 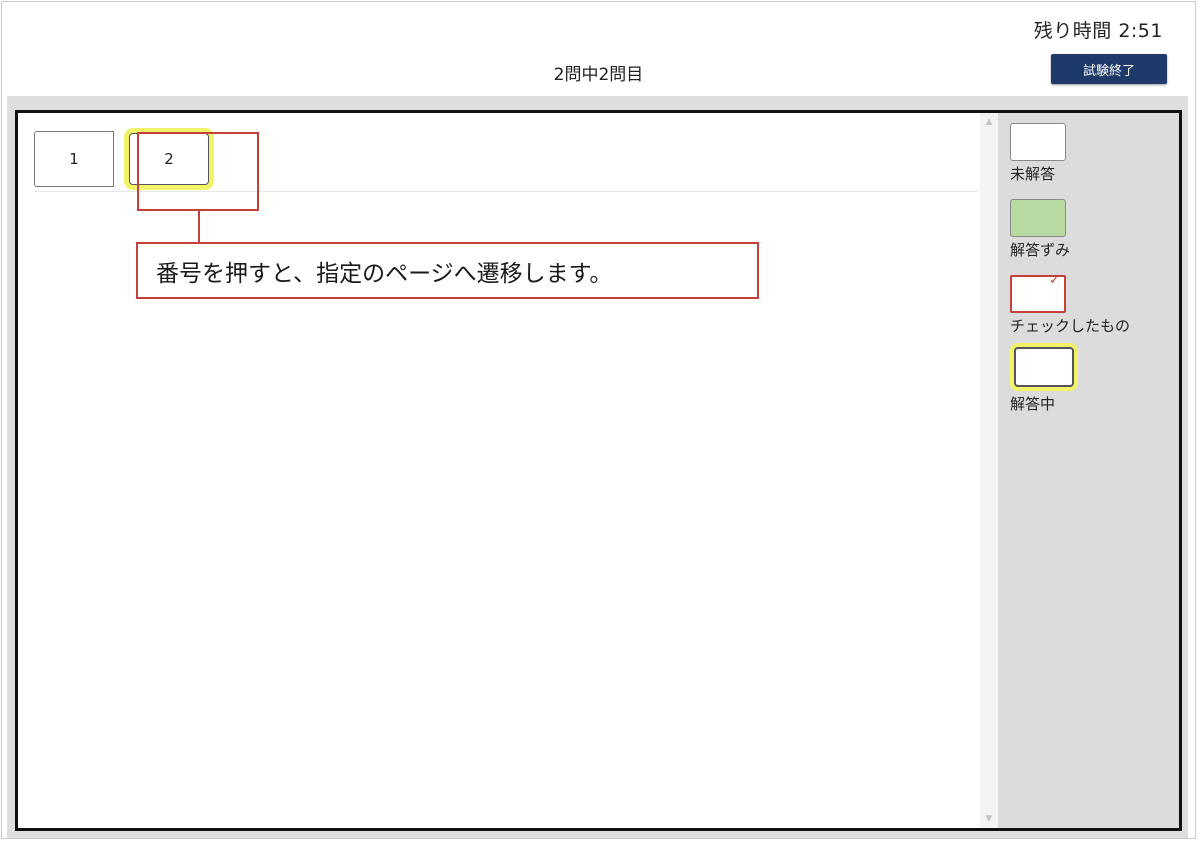 I want to click on check-icon: ✓, so click(x=1054, y=280).